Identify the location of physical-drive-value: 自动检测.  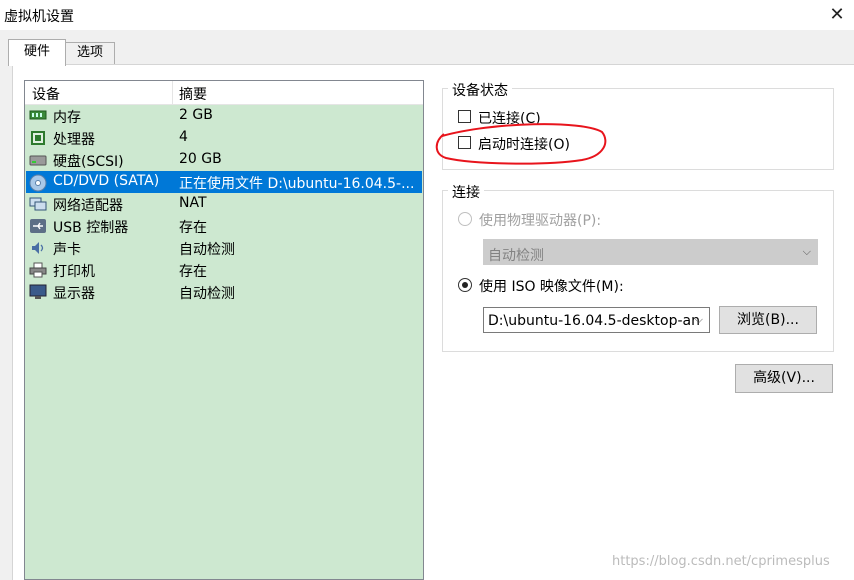
(516, 256).